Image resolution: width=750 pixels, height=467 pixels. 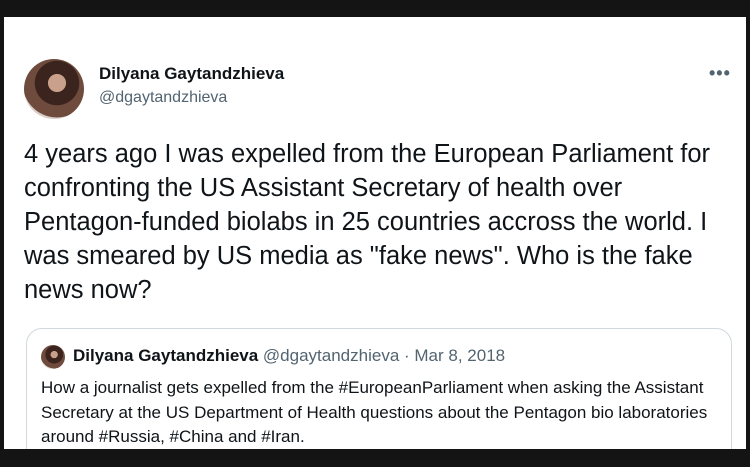 I want to click on author-name: Dilyana Gaytandzhieva, so click(x=191, y=74).